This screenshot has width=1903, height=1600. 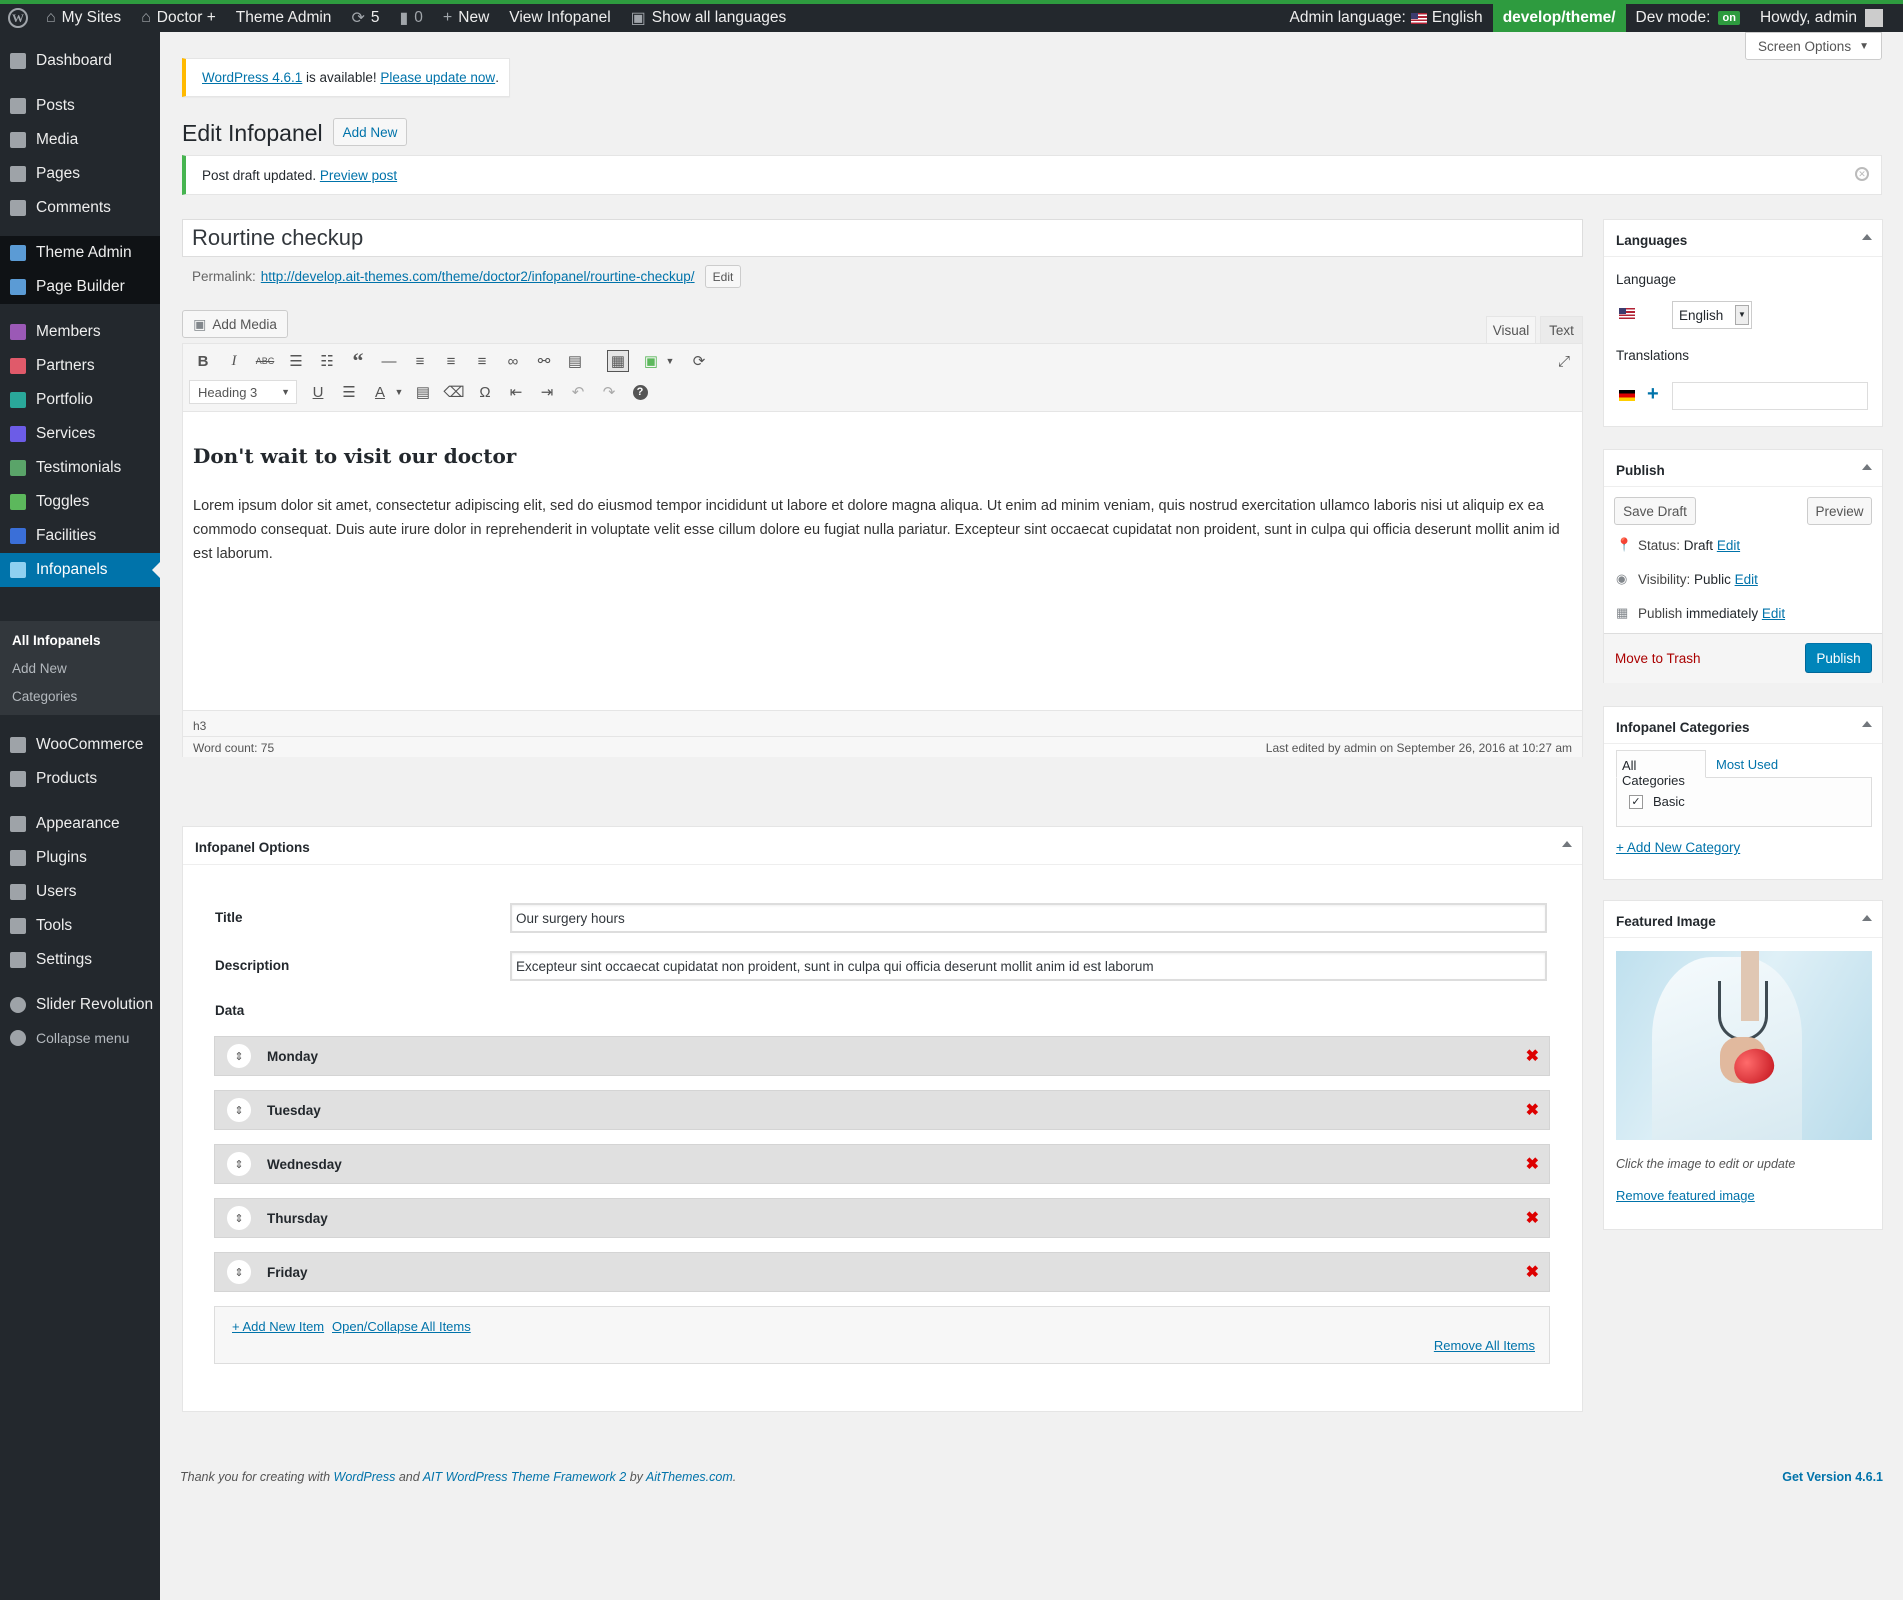 I want to click on show-all-languages-link: ▣ Show all languages, so click(x=709, y=18).